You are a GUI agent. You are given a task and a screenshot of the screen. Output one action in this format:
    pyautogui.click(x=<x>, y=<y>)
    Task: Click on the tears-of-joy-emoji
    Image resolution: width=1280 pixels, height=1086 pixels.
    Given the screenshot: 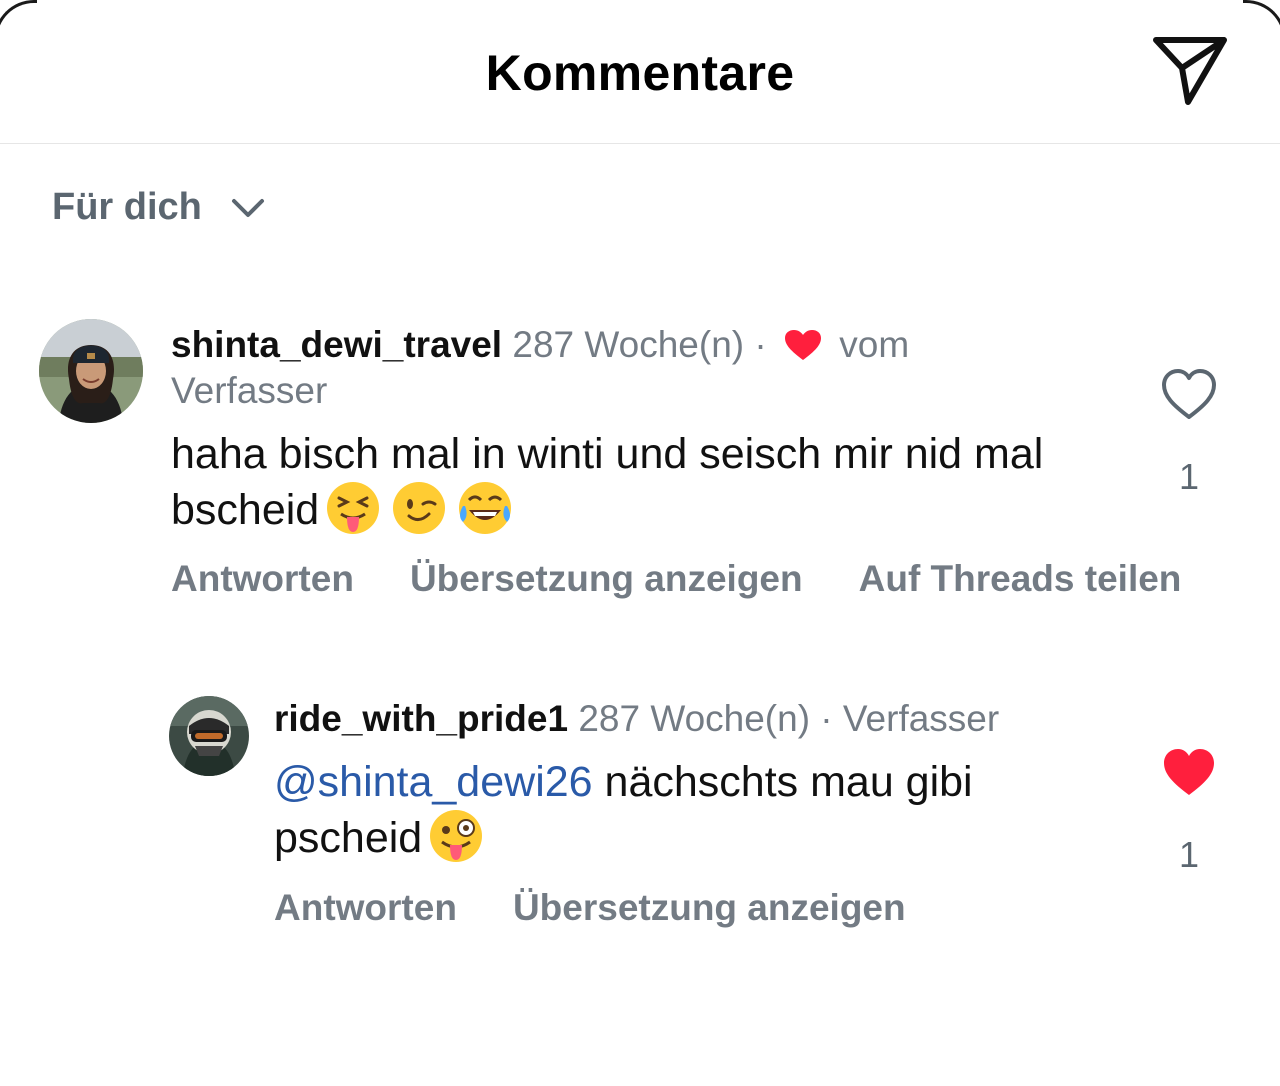 What is the action you would take?
    pyautogui.click(x=485, y=508)
    